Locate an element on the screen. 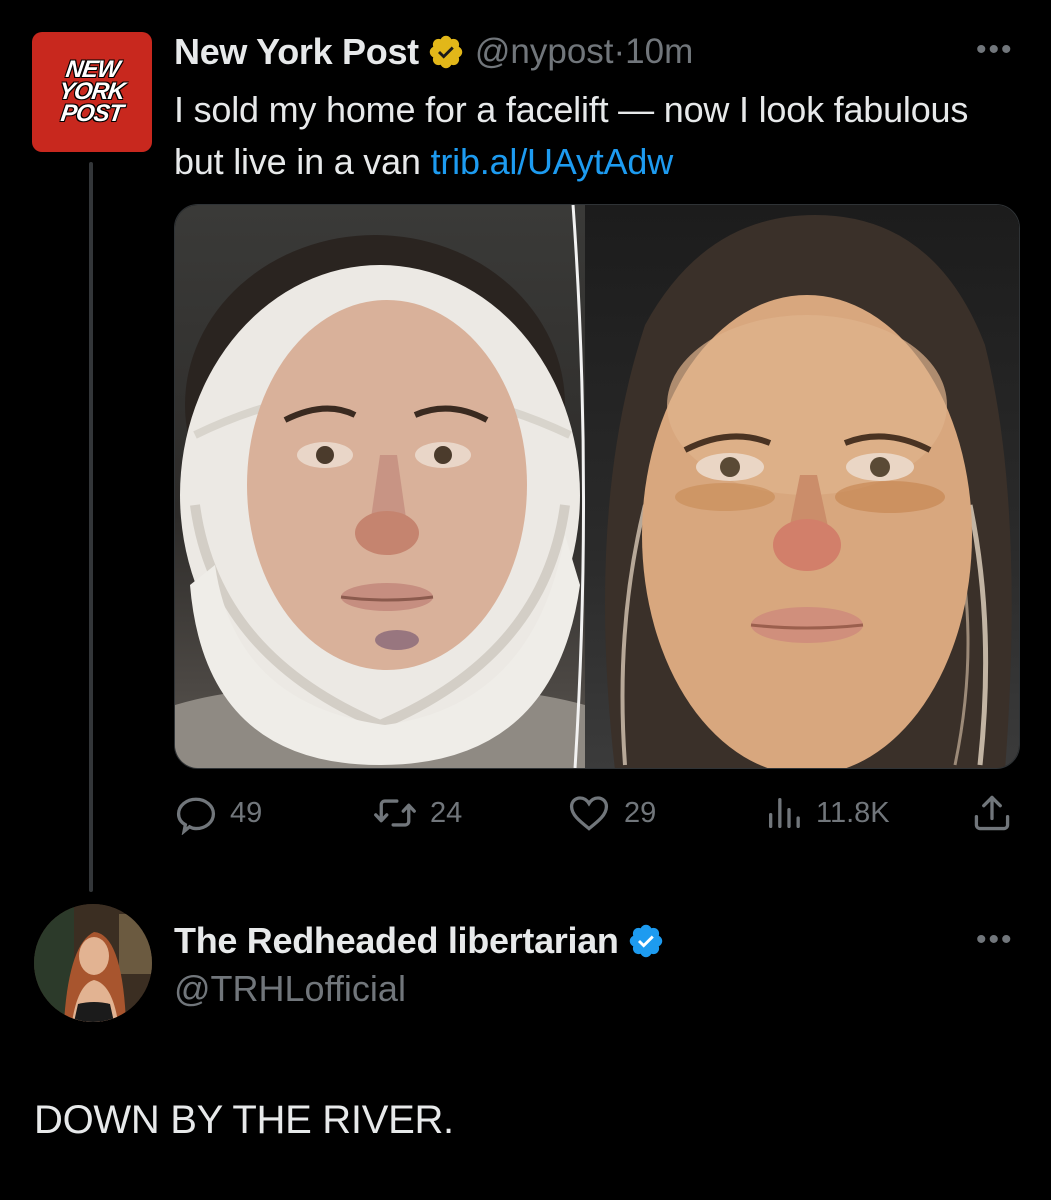  logo-text-line-3: POST is located at coordinates (92, 113).